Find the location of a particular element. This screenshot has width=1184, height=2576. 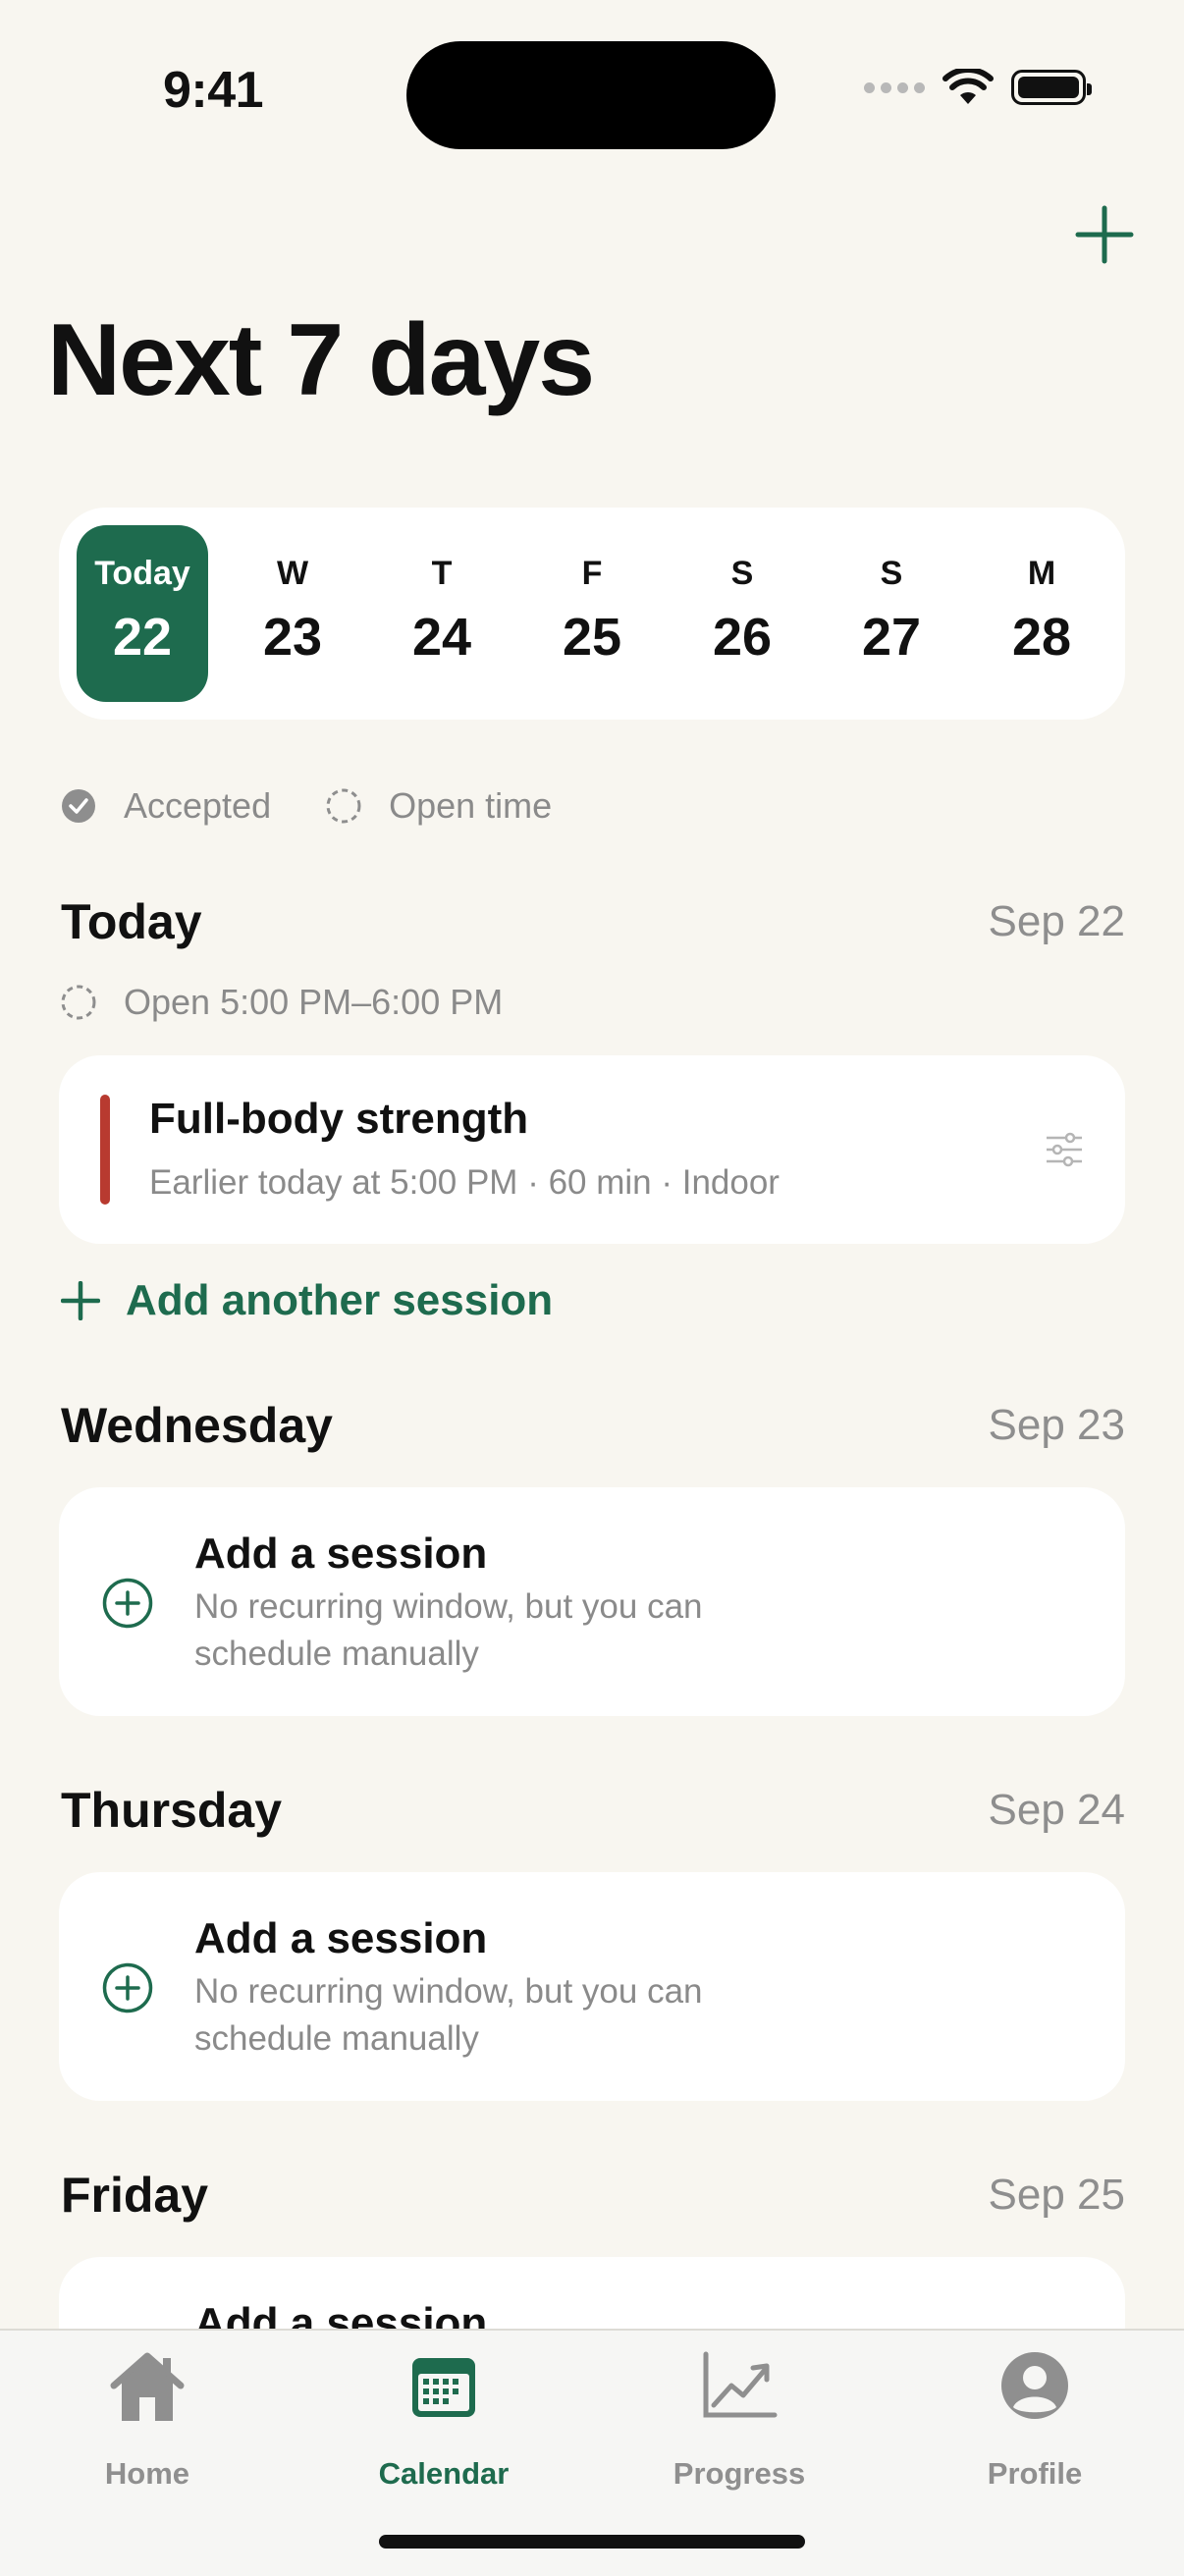

plus-icon is located at coordinates (80, 1300).